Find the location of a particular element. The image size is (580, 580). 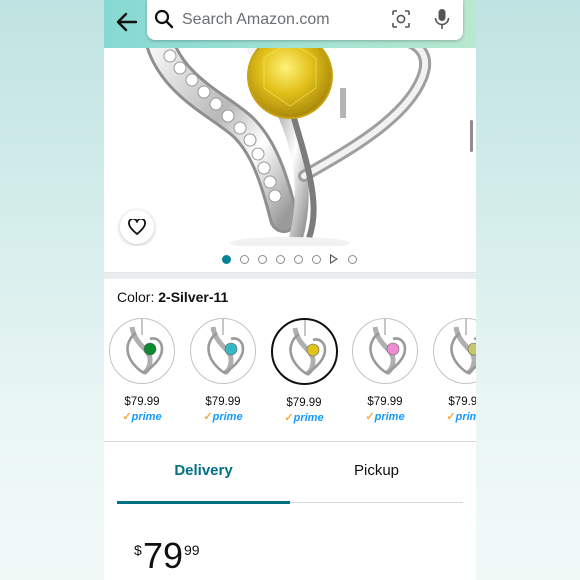

top-bar: Search Amazon.com is located at coordinates (290, 24).